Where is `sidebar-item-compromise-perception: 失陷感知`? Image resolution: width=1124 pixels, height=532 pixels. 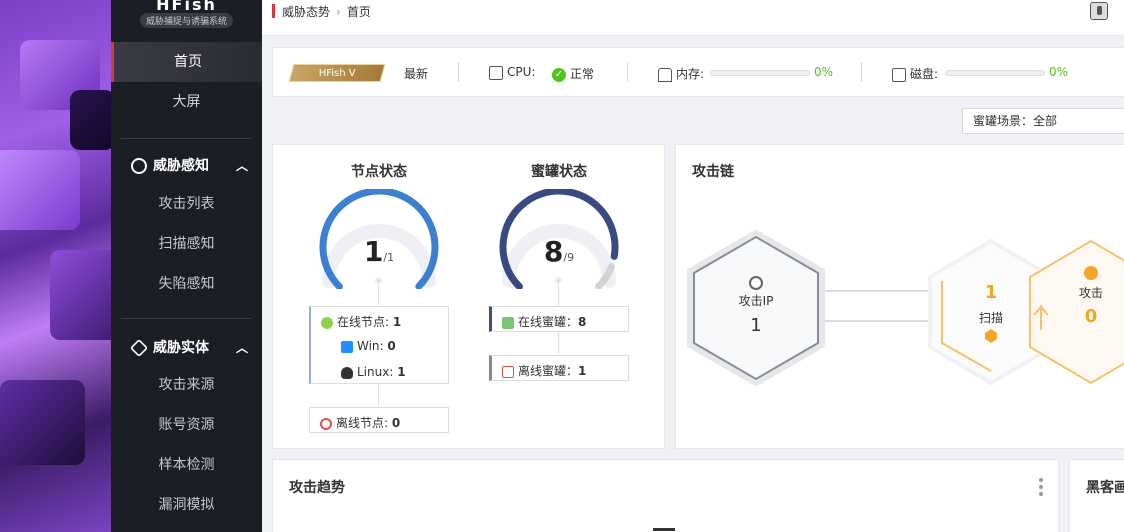
sidebar-item-compromise-perception: 失陷感知 is located at coordinates (186, 284).